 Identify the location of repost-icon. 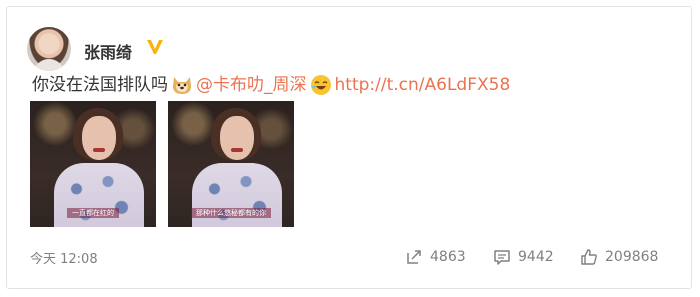
(414, 257).